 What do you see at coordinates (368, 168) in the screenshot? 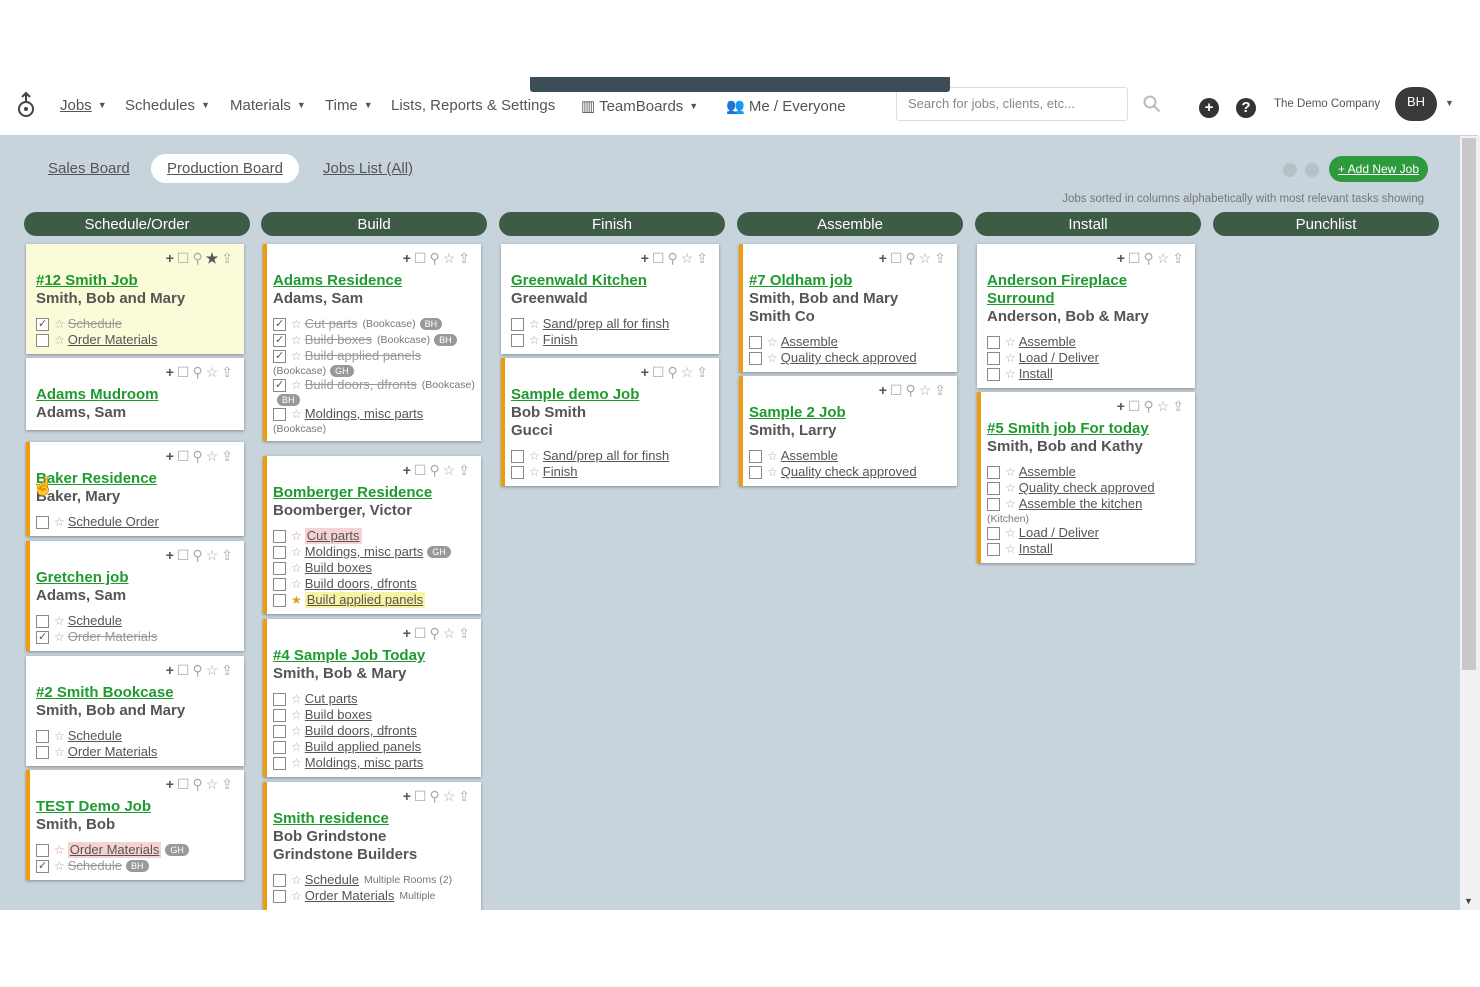
I see `board-tab-jobs-list-all: Jobs List (All)` at bounding box center [368, 168].